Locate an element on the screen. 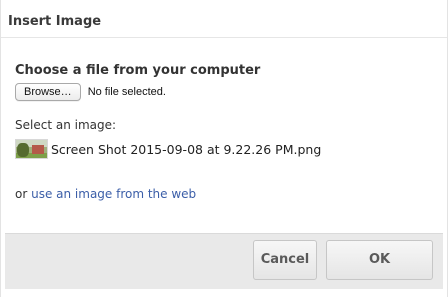  cancel-button: Cancel is located at coordinates (285, 260).